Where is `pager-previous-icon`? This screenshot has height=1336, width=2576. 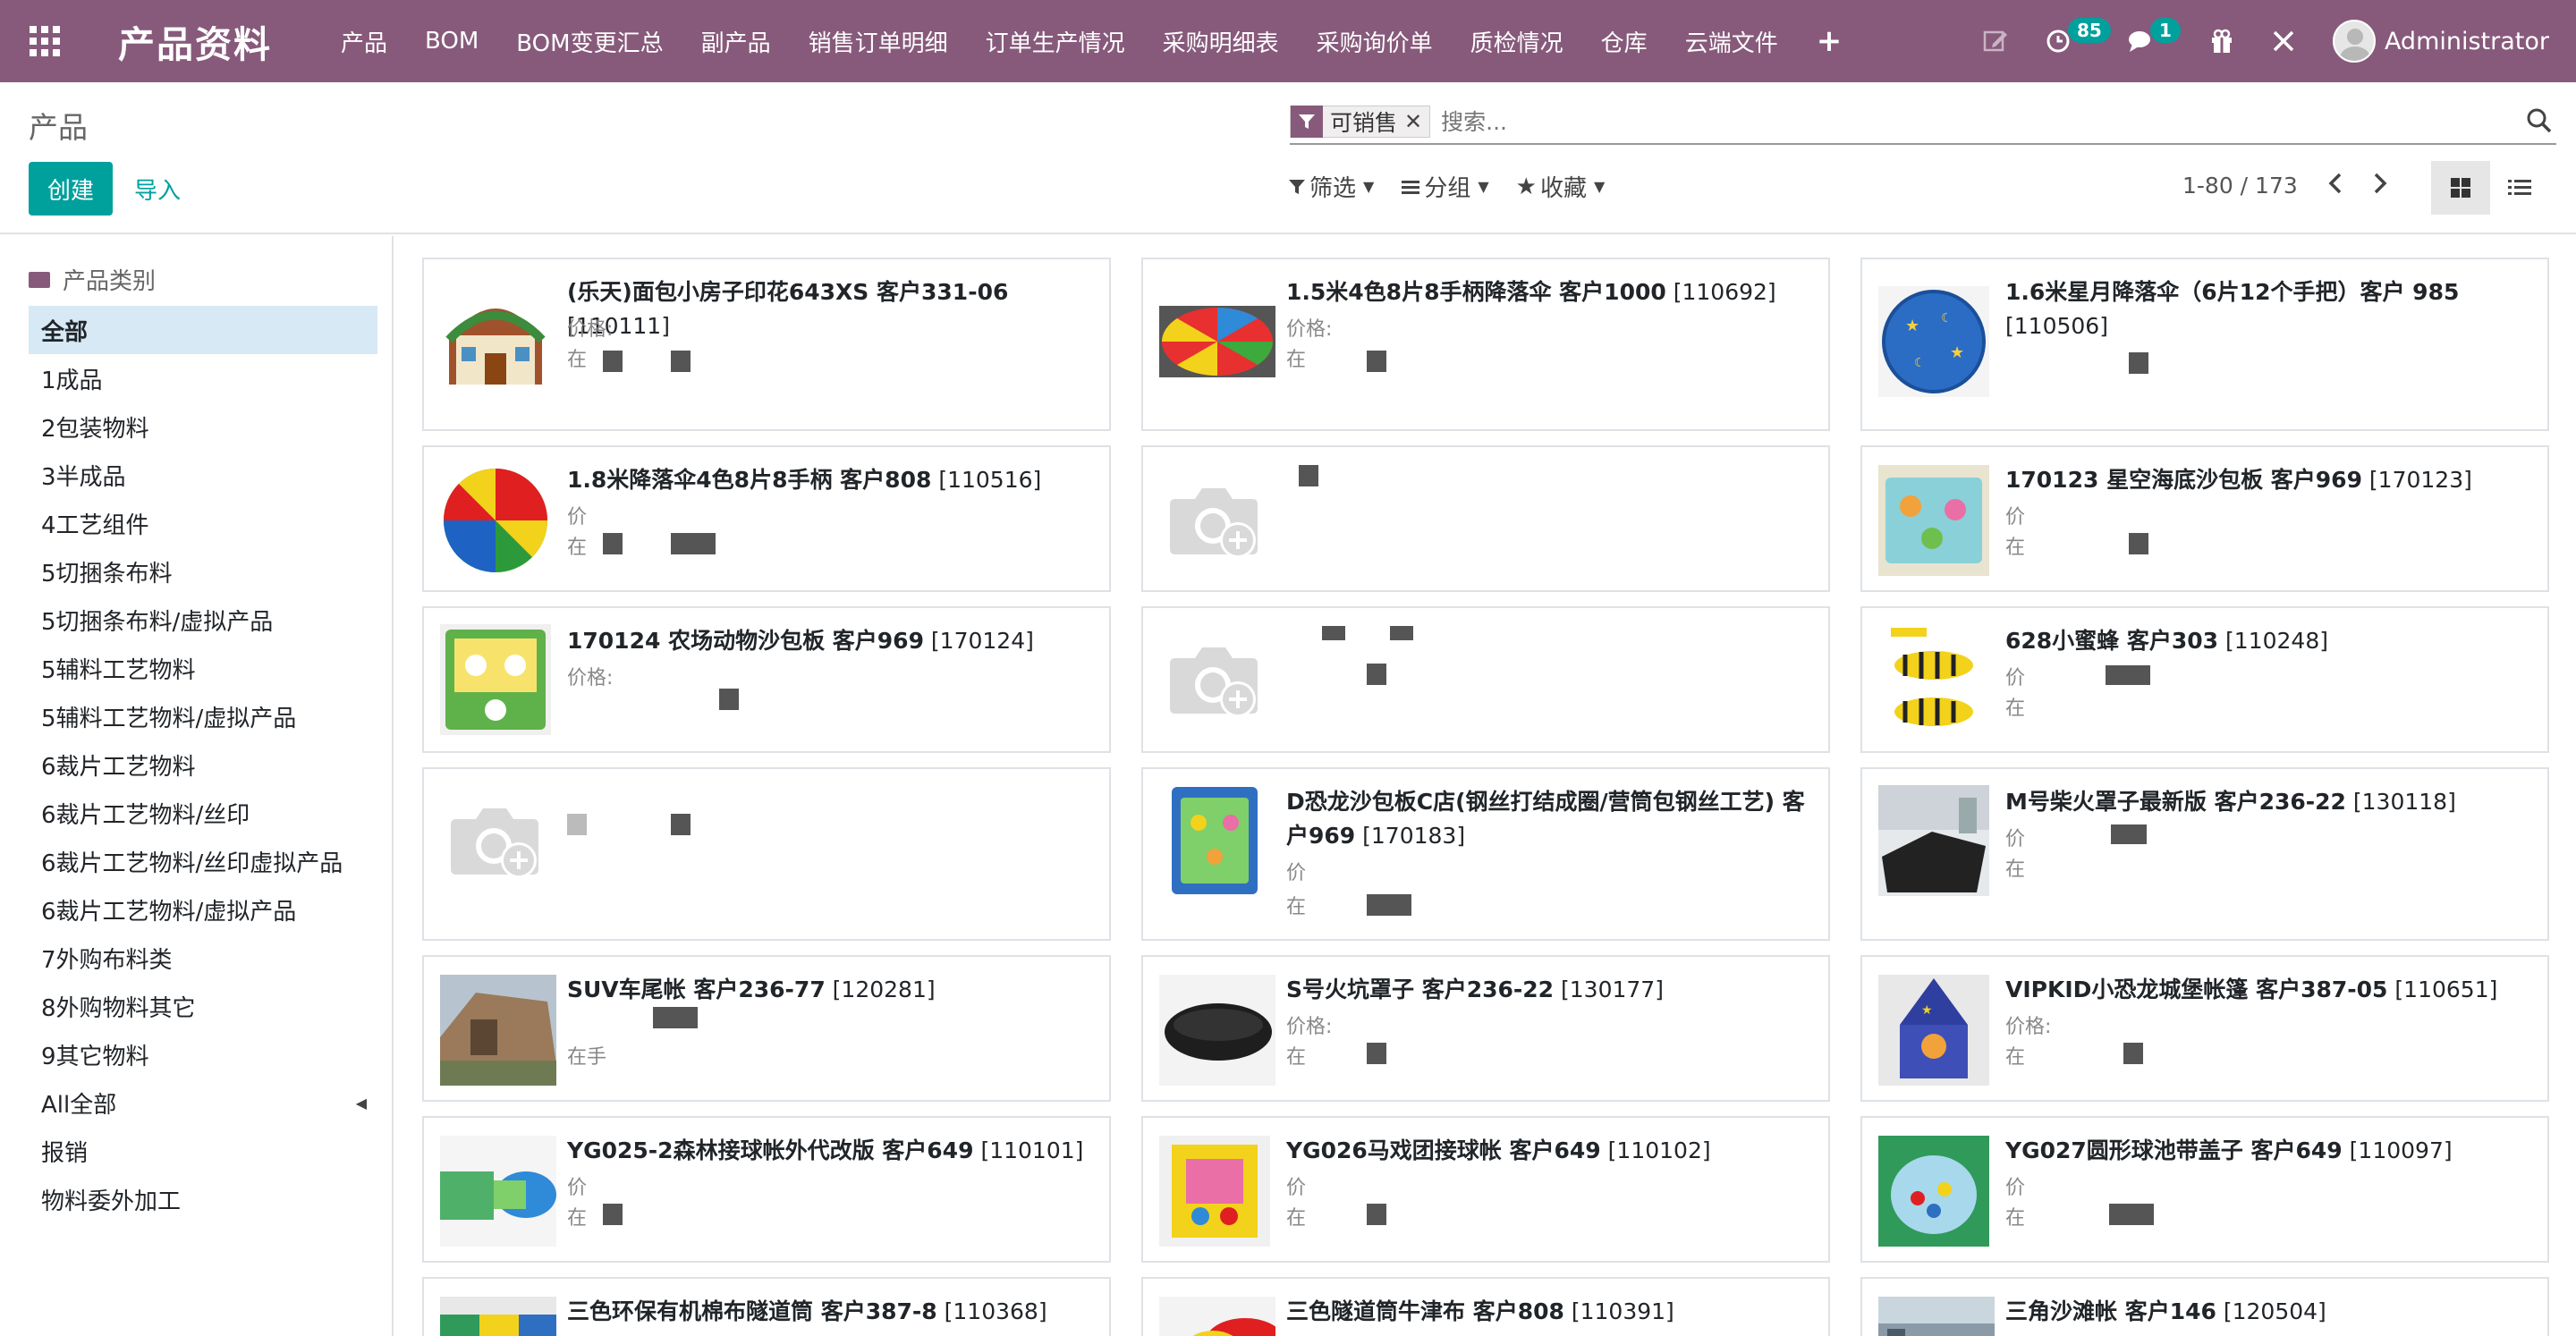
pager-previous-icon is located at coordinates (2335, 186).